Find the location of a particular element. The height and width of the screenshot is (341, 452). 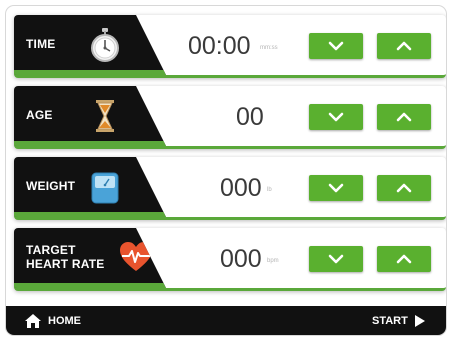

weight-unit: lb is located at coordinates (269, 190).